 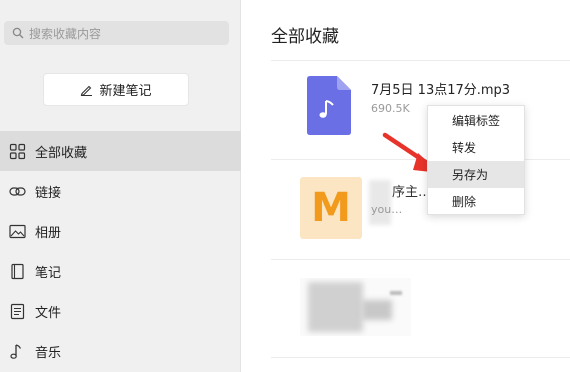 I want to click on menu-item-edit-tags: 编辑标签, so click(x=476, y=120).